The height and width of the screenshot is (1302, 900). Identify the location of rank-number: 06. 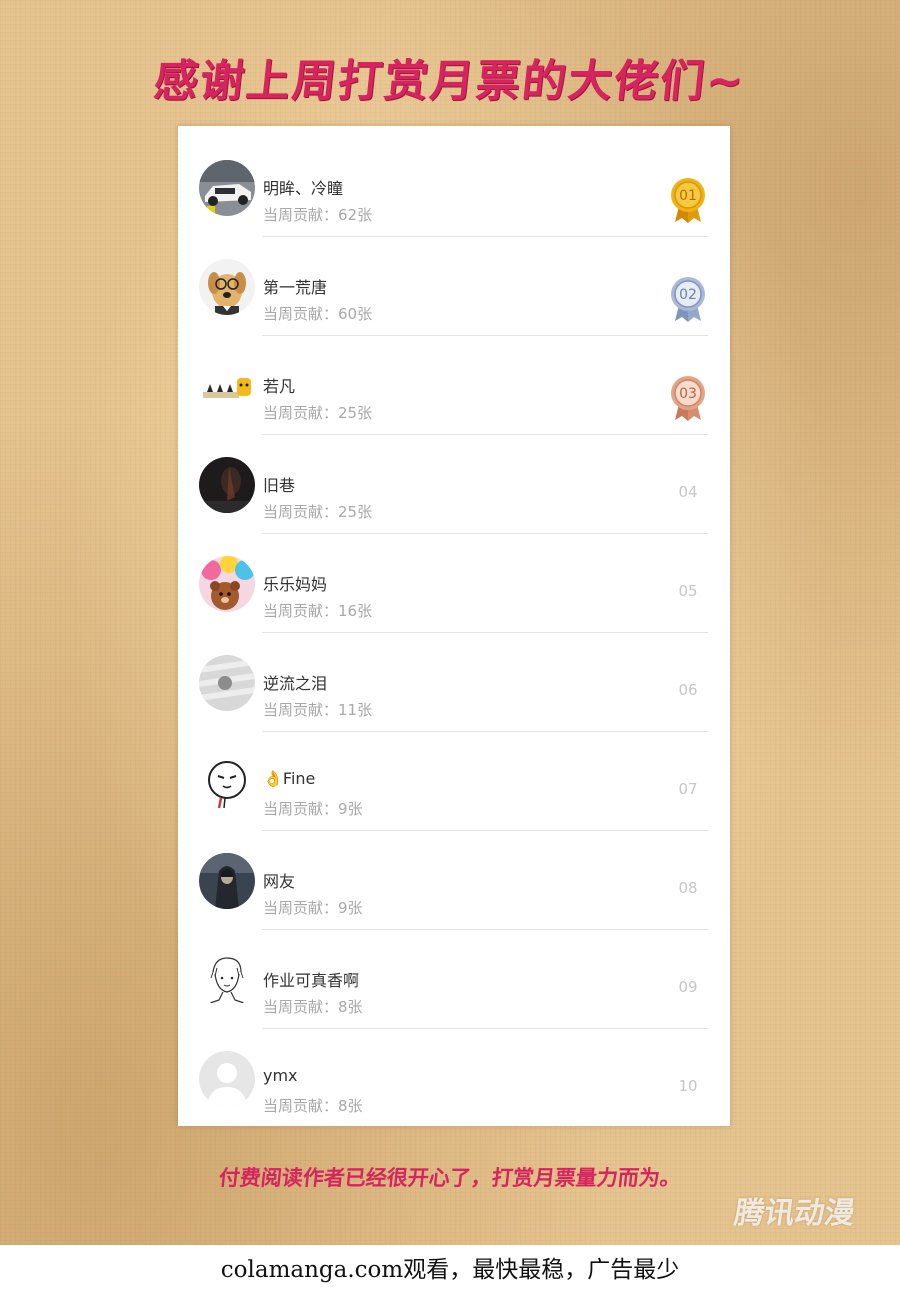
(688, 690).